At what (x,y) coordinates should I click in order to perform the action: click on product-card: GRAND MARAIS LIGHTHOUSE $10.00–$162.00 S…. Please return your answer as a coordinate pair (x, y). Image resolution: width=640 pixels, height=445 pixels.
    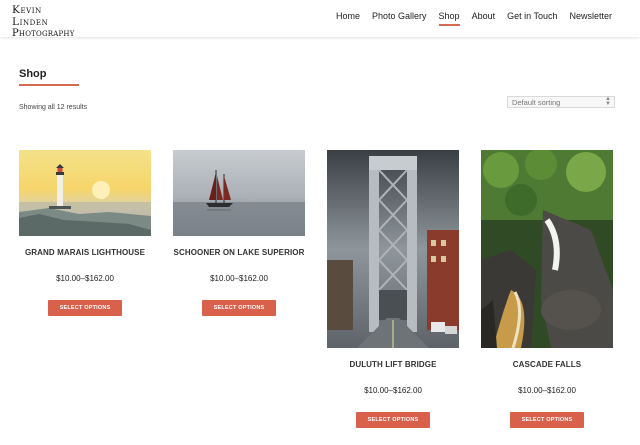
    Looking at the image, I should click on (85, 235).